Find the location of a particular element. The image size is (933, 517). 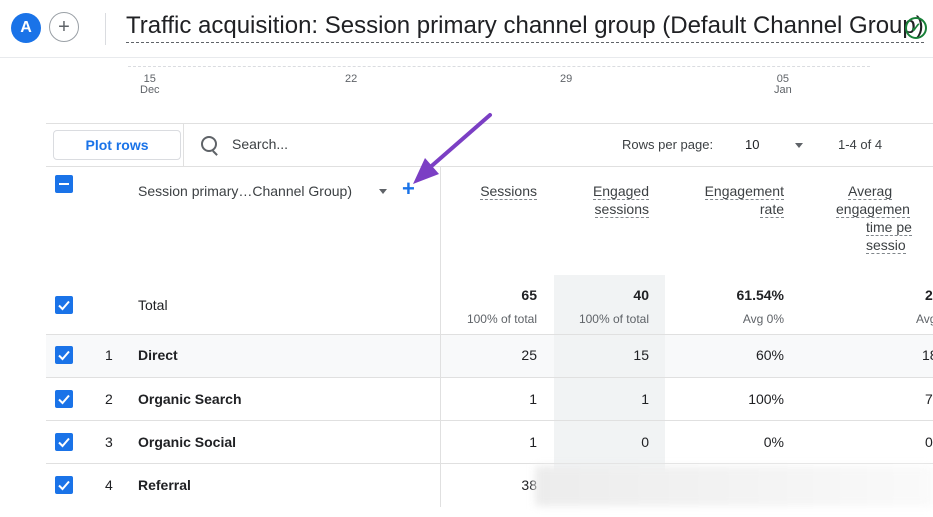

chart-axis-line is located at coordinates (499, 66).